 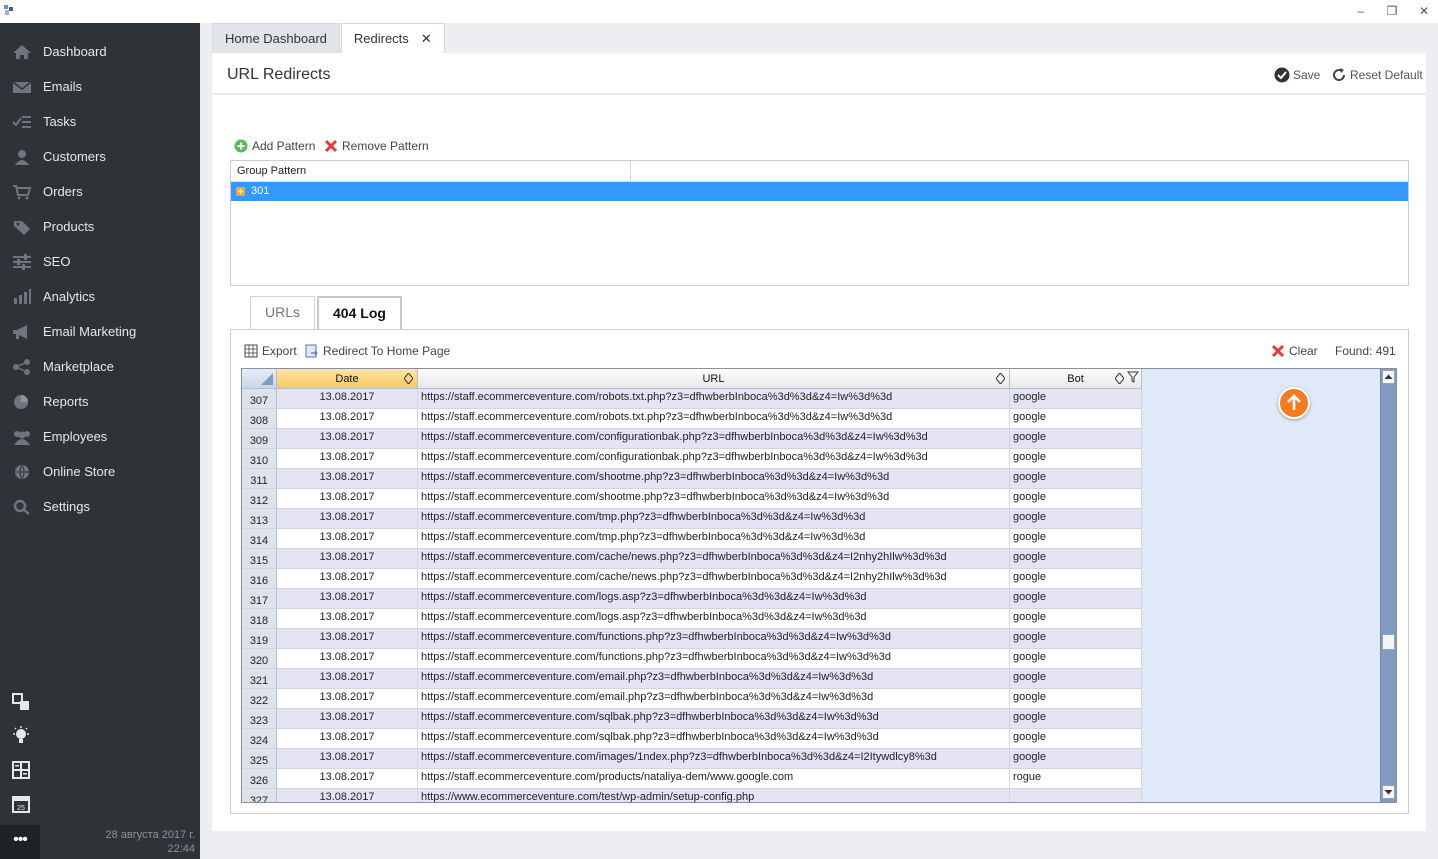 What do you see at coordinates (21, 770) in the screenshot?
I see `calculator-icon` at bounding box center [21, 770].